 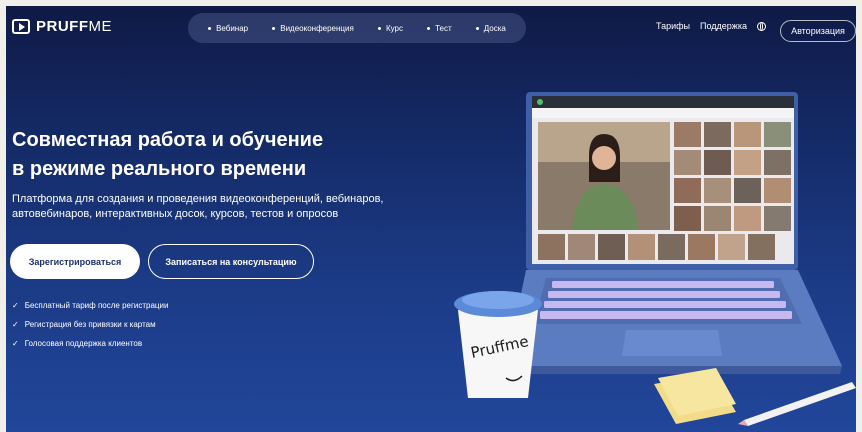 I want to click on app-topbar, so click(x=663, y=102).